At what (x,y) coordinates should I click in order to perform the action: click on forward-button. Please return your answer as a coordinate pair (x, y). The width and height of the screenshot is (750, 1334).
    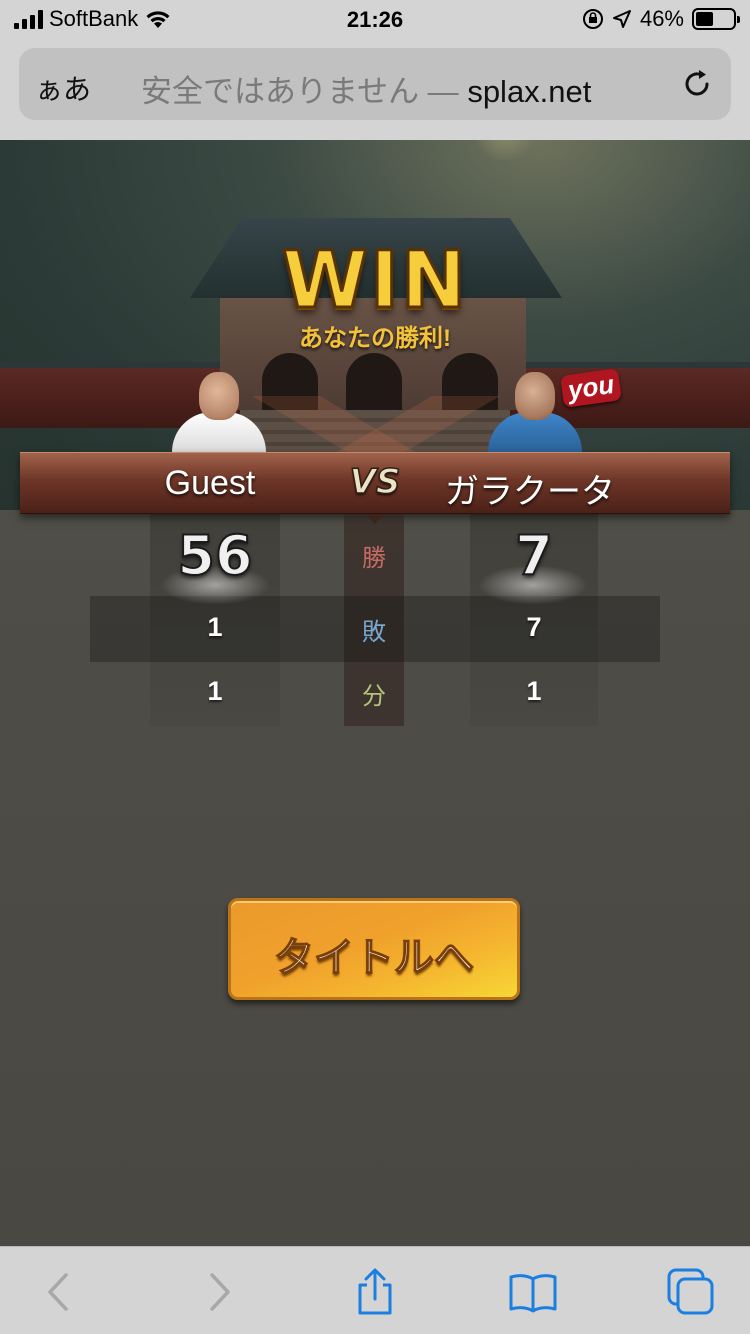
    Looking at the image, I should click on (219, 1292).